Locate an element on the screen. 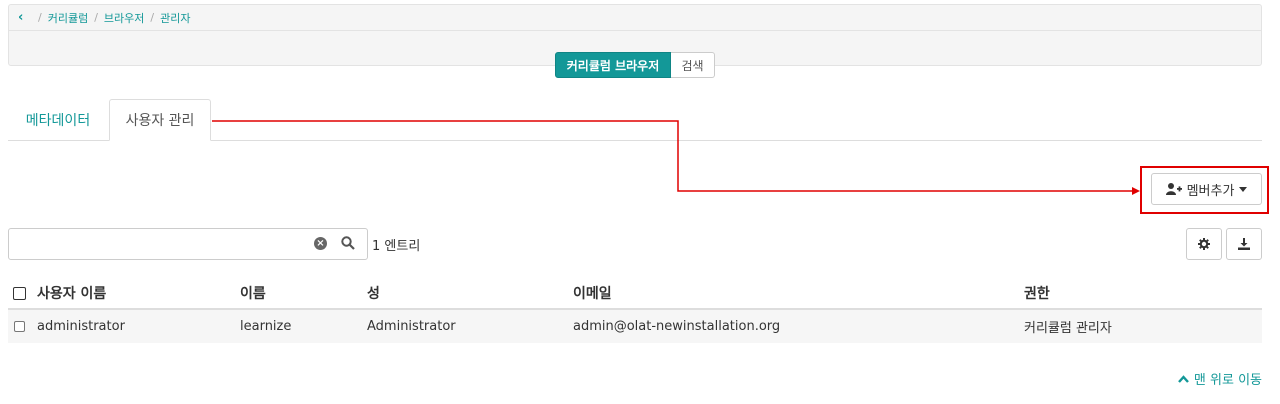 The height and width of the screenshot is (404, 1280). table-settings-button is located at coordinates (1204, 244).